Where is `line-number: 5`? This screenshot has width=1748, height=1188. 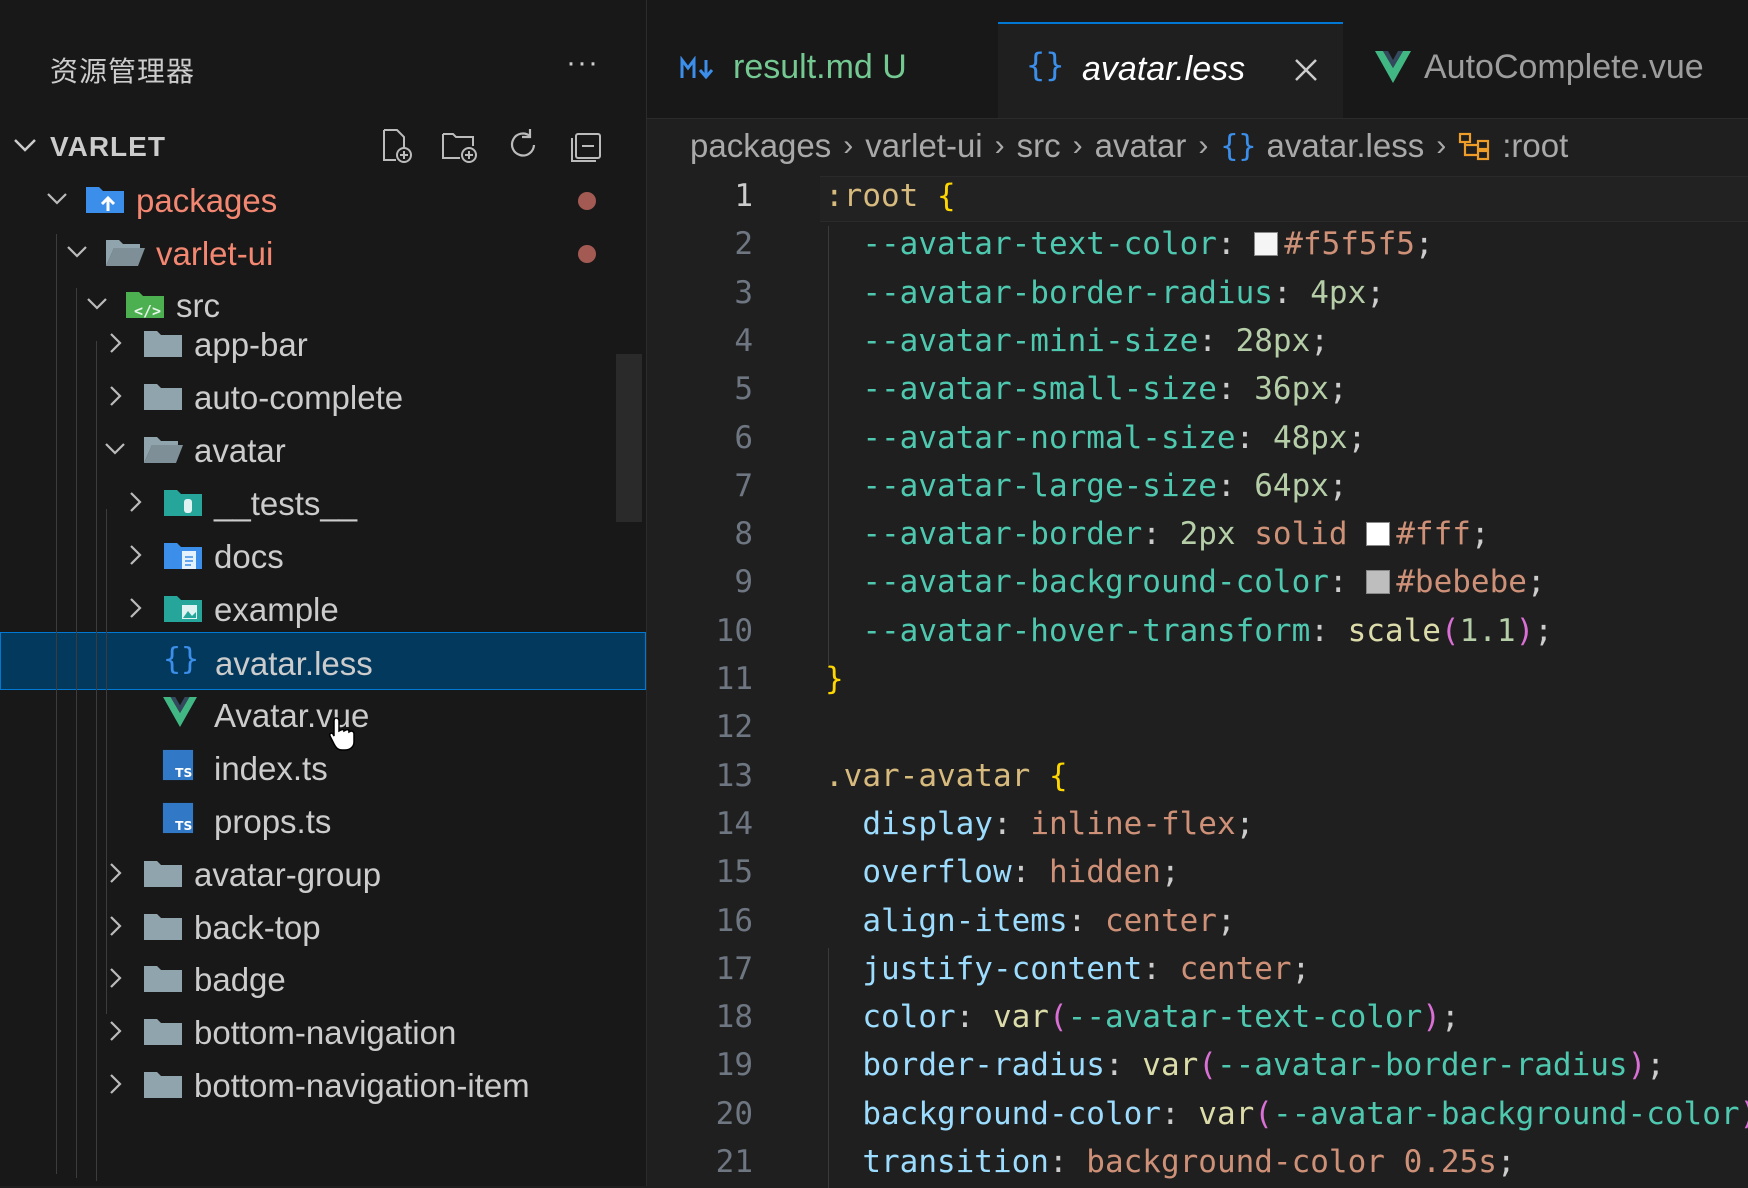 line-number: 5 is located at coordinates (743, 389).